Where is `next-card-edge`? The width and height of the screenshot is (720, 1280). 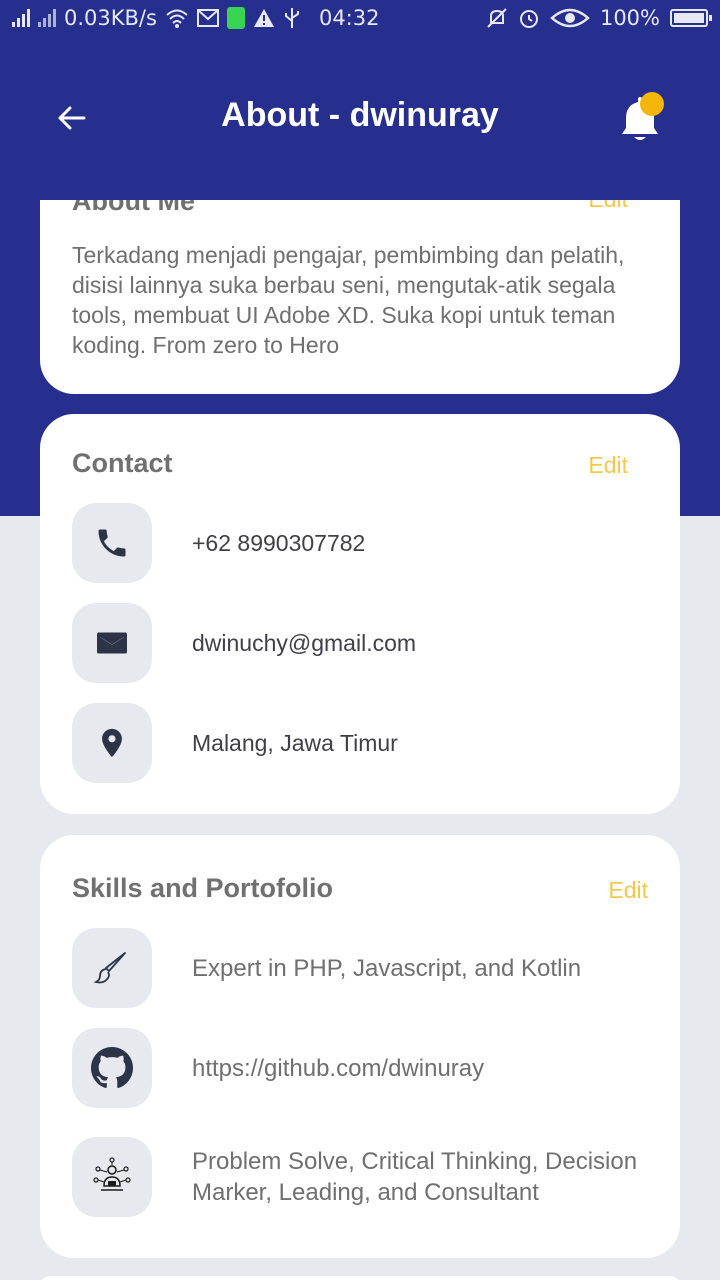
next-card-edge is located at coordinates (360, 1278).